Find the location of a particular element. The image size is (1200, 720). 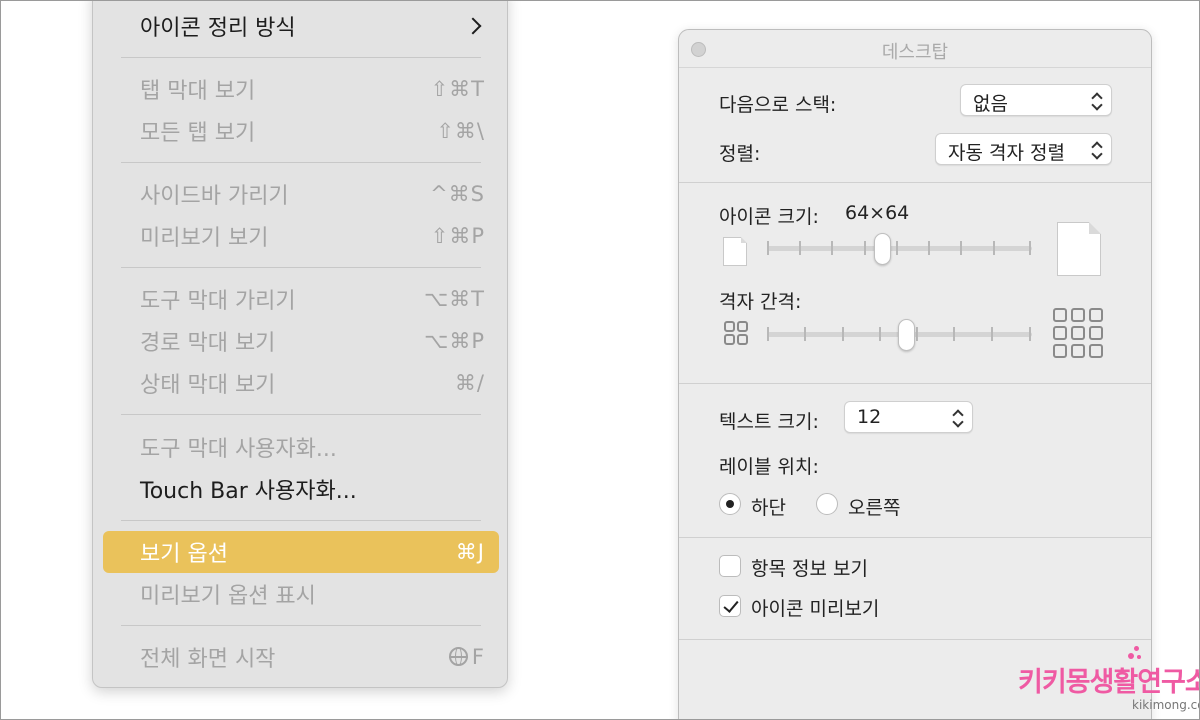

sort-by-label: 정렬: is located at coordinates (740, 154).